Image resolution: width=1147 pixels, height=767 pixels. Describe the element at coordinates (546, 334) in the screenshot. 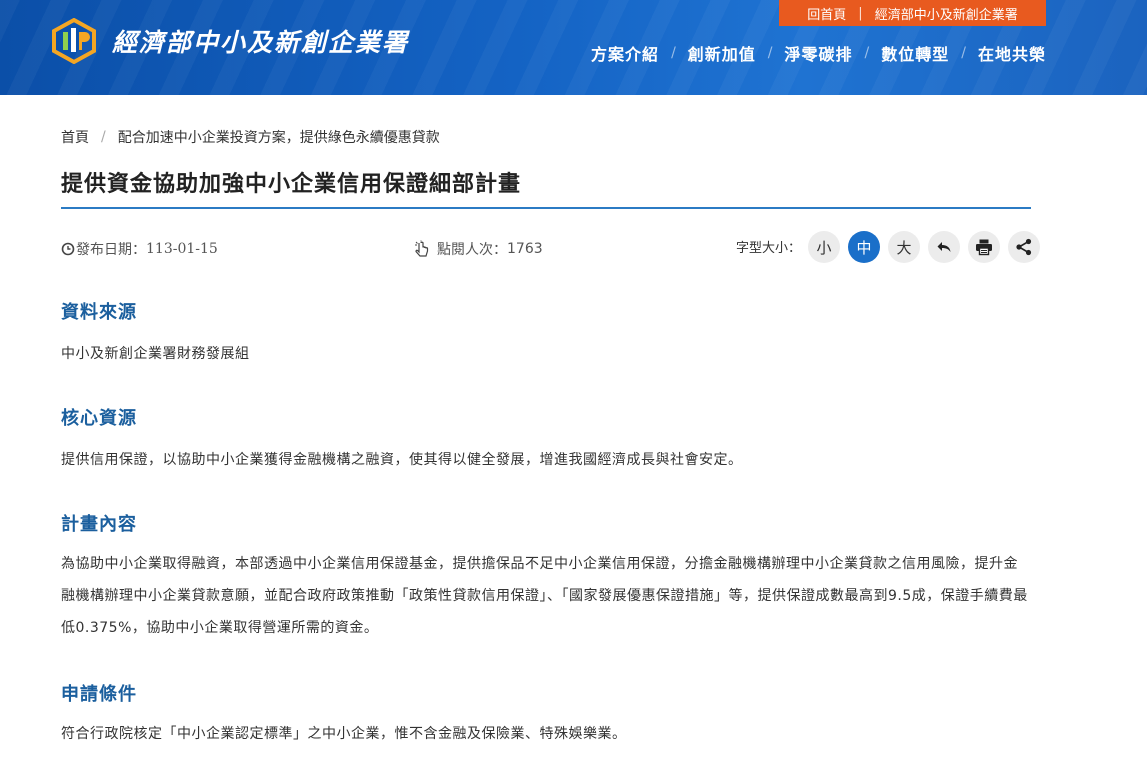

I see `section-data-source: 資料來源 中小及新創企業署財務發展組` at that location.